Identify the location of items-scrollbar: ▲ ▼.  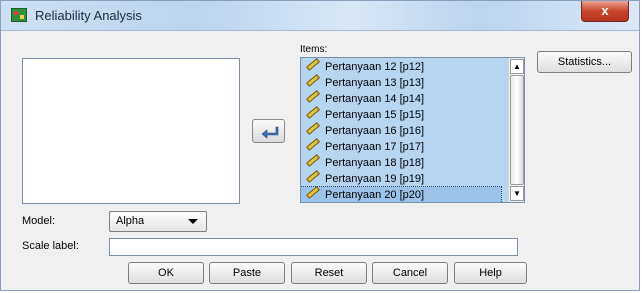
(516, 130).